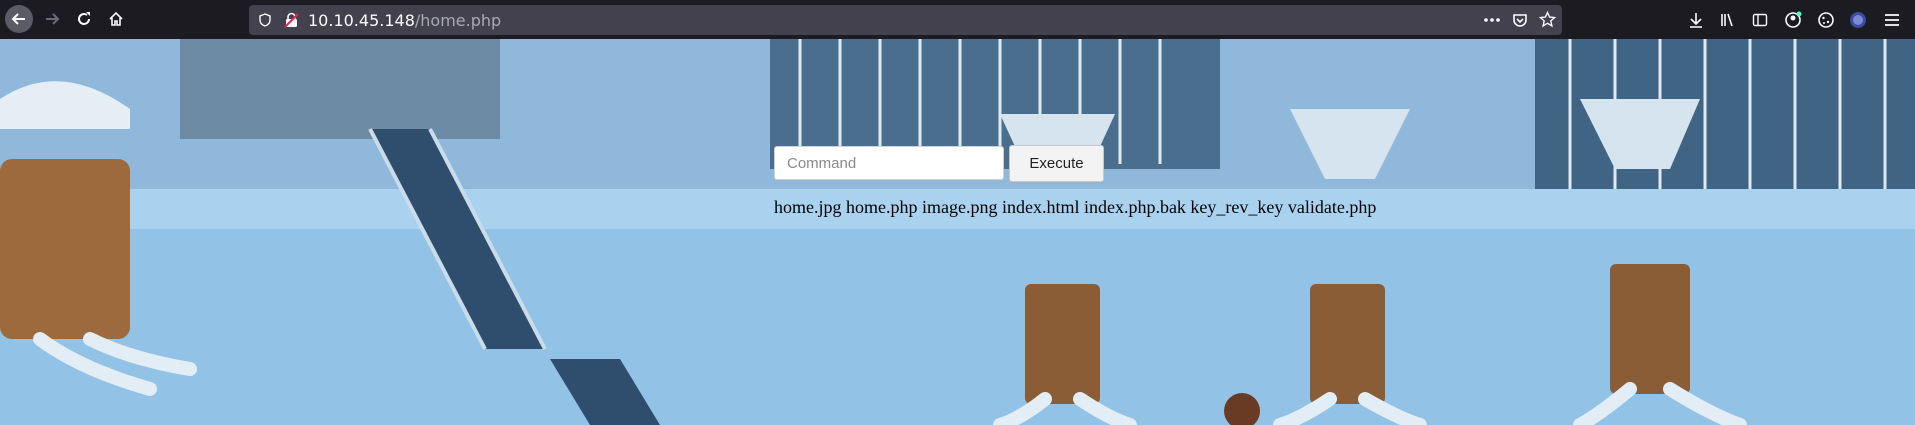  Describe the element at coordinates (889, 163) in the screenshot. I see `command-input` at that location.